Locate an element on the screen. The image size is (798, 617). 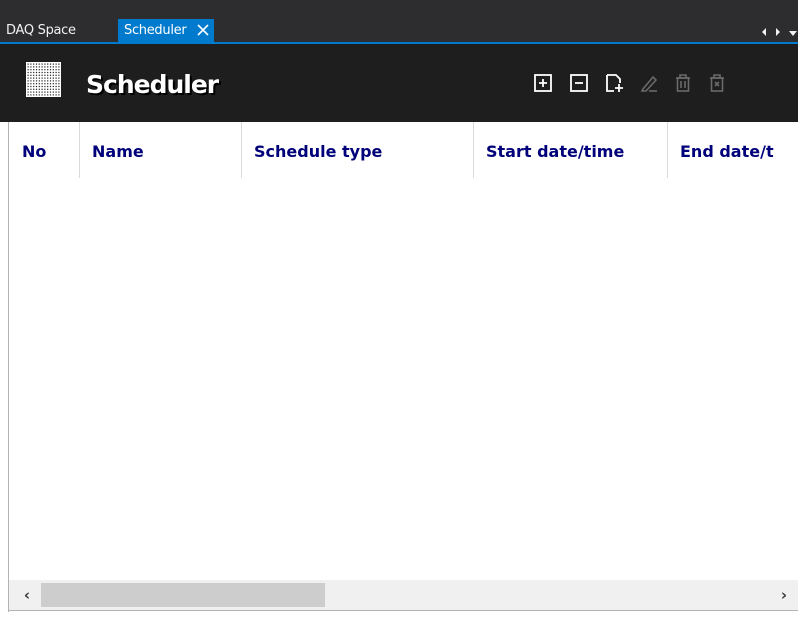
tab-label: DAQ Space is located at coordinates (41, 30).